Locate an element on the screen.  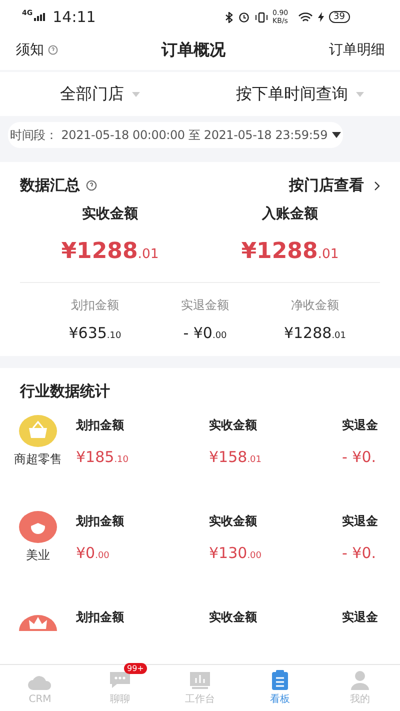
vibrate-icon is located at coordinates (261, 17).